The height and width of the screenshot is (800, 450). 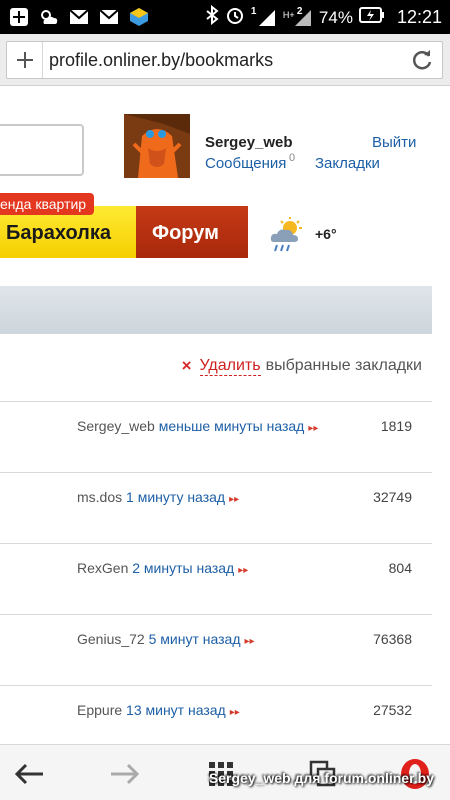 I want to click on notification-icons, so click(x=79, y=17).